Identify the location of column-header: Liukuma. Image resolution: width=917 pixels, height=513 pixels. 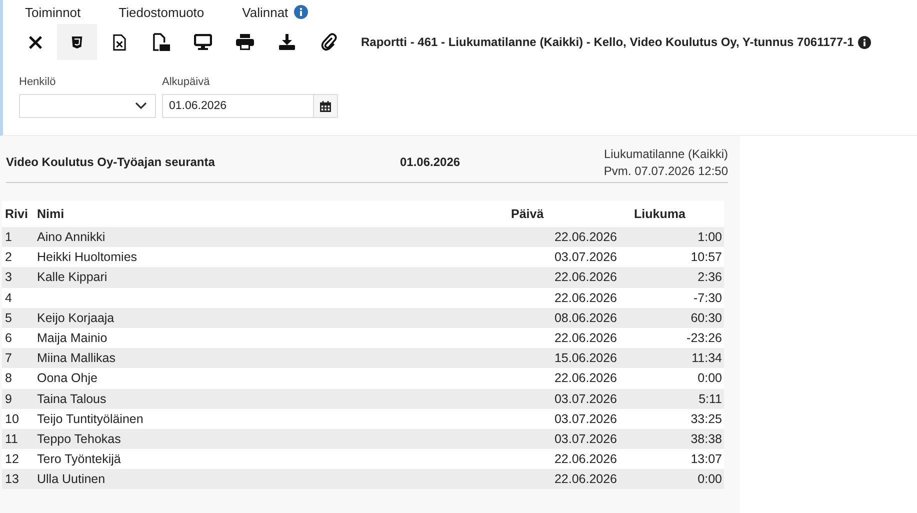
(672, 214).